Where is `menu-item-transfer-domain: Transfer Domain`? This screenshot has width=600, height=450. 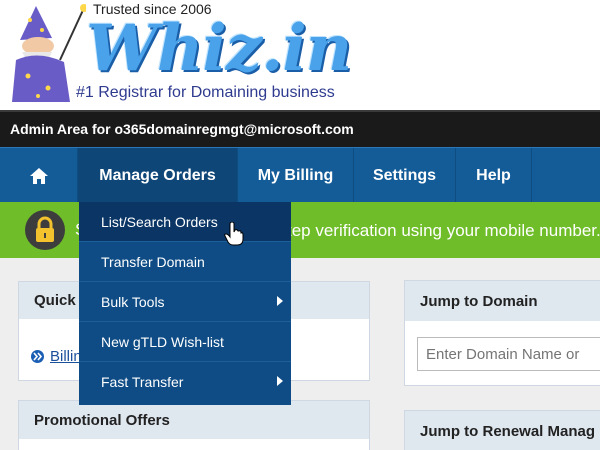 menu-item-transfer-domain: Transfer Domain is located at coordinates (185, 262).